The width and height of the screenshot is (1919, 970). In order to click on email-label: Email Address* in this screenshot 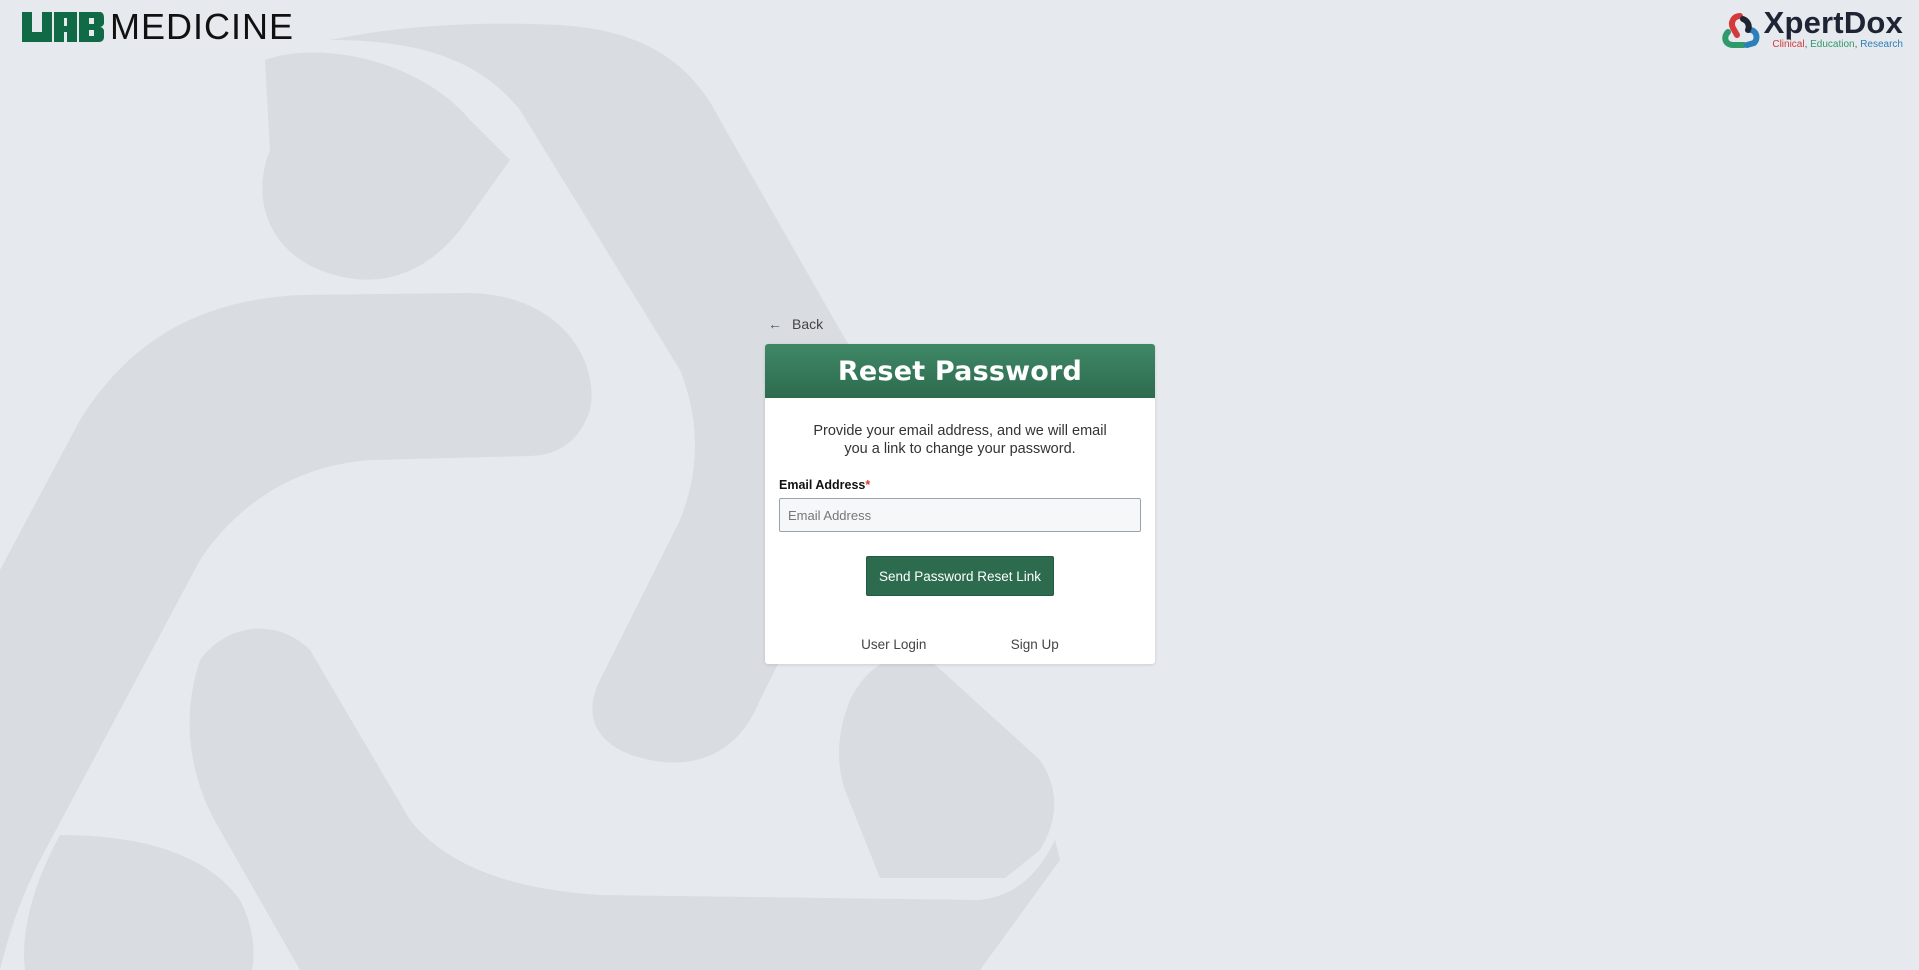, I will do `click(960, 485)`.